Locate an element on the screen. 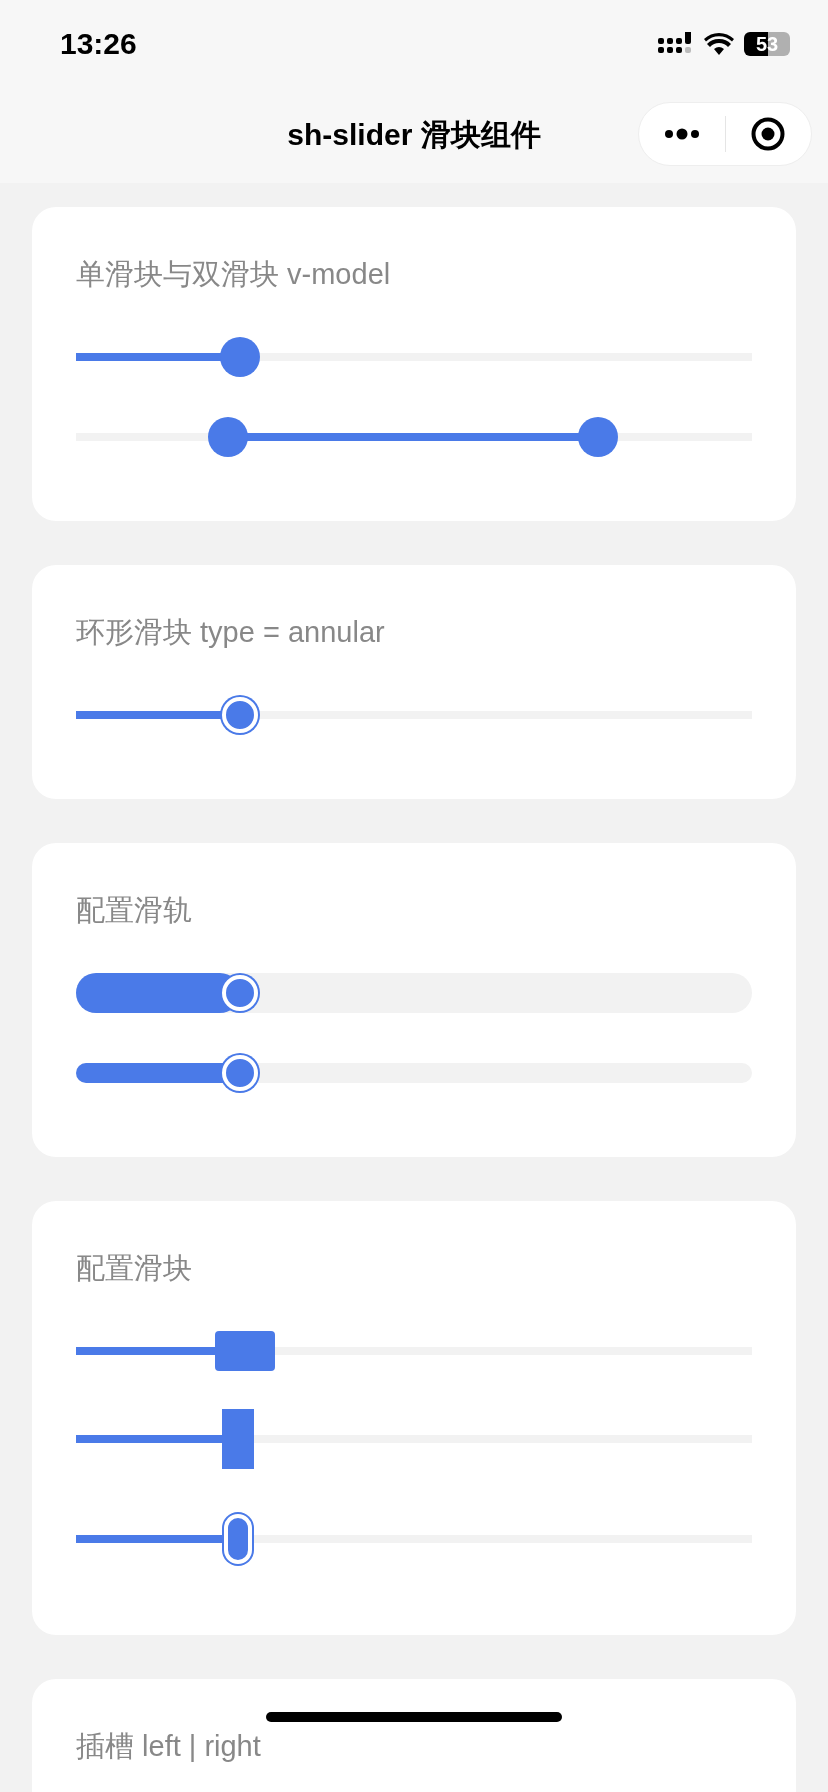 This screenshot has height=1792, width=828. wifi-icon is located at coordinates (719, 44).